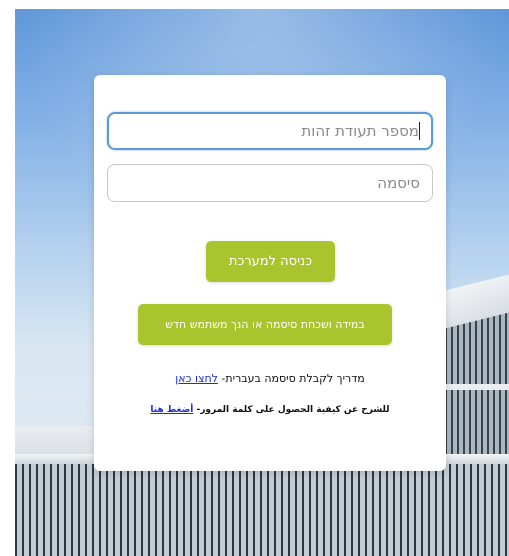 This screenshot has width=509, height=556. What do you see at coordinates (270, 183) in the screenshot?
I see `password-input` at bounding box center [270, 183].